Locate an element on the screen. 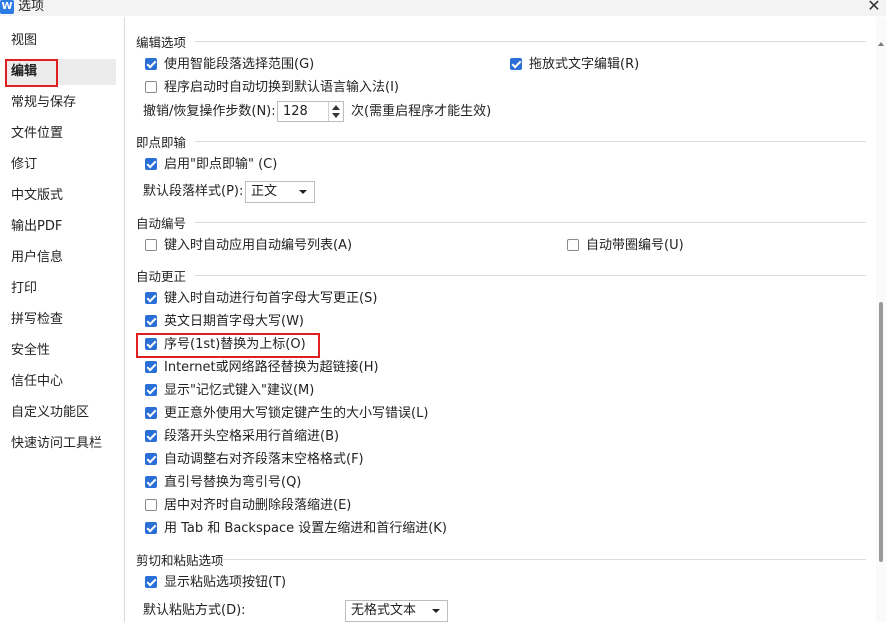 The height and width of the screenshot is (622, 886). highlight-box-ordinal is located at coordinates (228, 345).